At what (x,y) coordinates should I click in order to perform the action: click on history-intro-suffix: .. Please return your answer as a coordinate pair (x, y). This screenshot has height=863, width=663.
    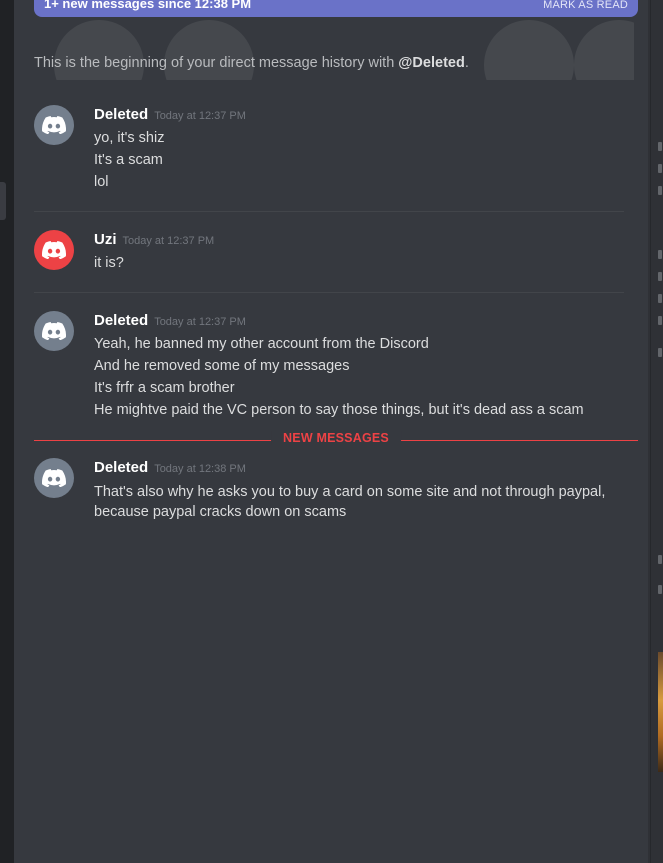
    Looking at the image, I should click on (466, 63).